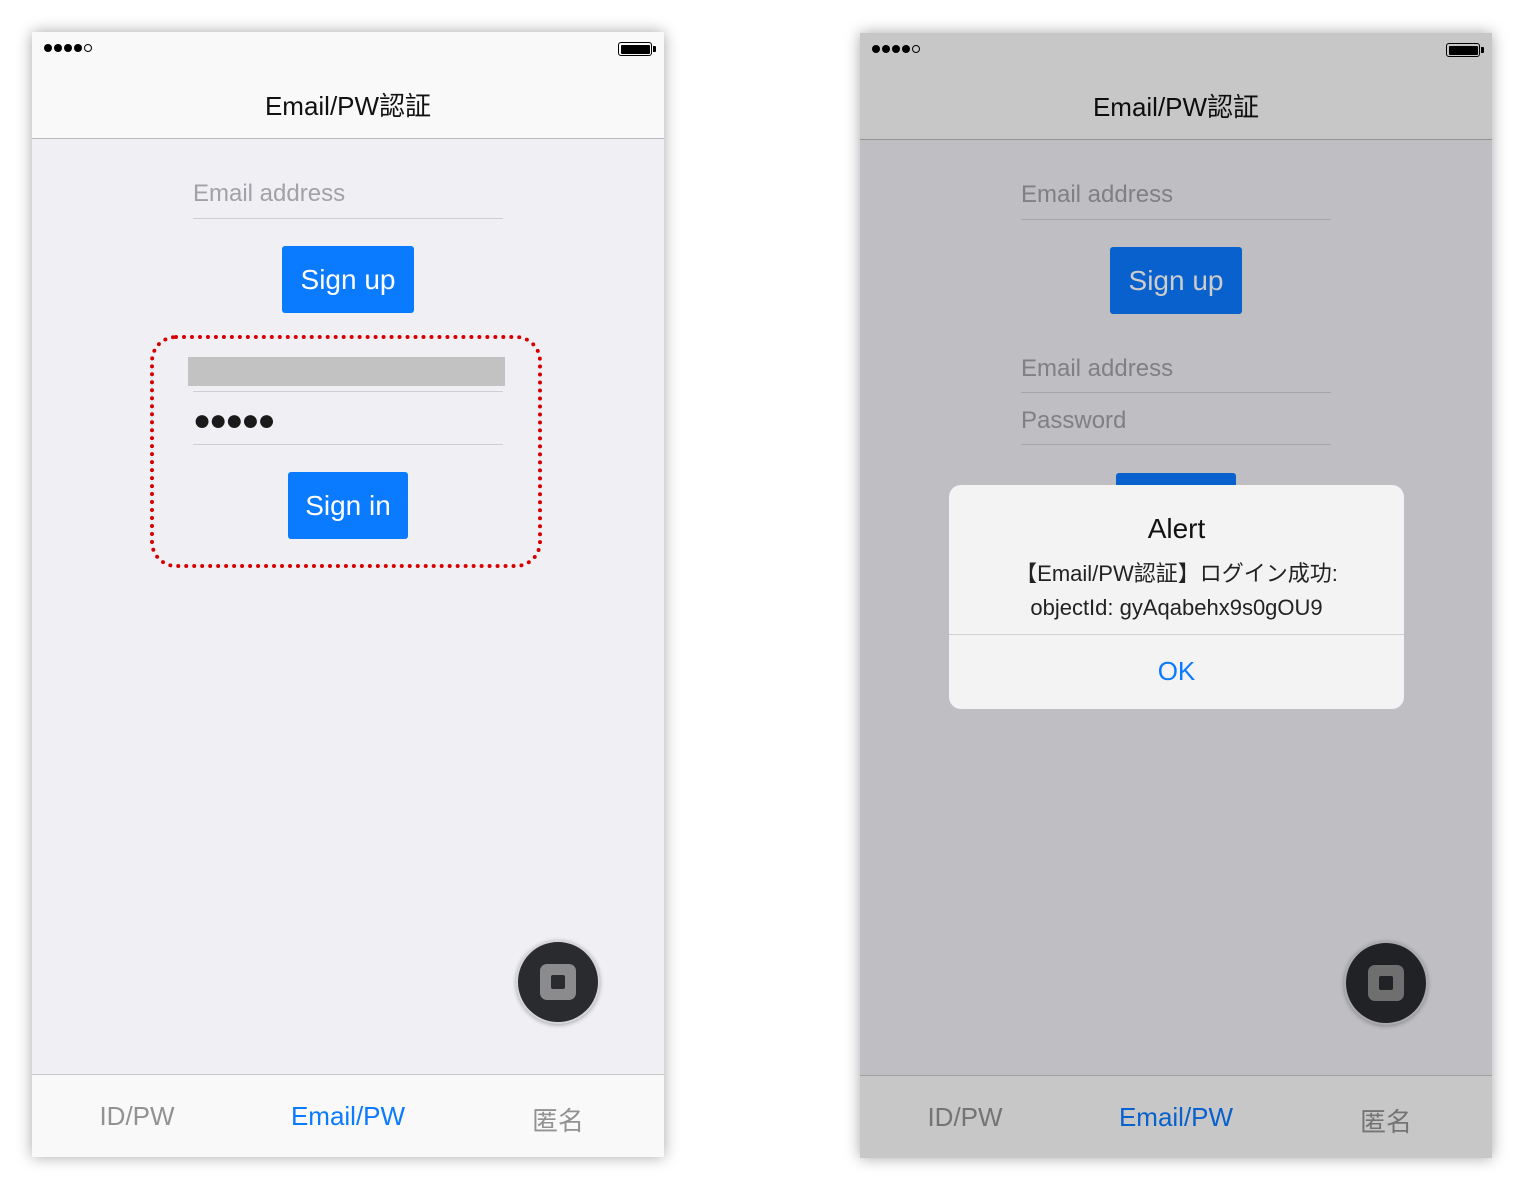 The width and height of the screenshot is (1524, 1190). Describe the element at coordinates (269, 193) in the screenshot. I see `signup-email-placeholder: Email address` at that location.